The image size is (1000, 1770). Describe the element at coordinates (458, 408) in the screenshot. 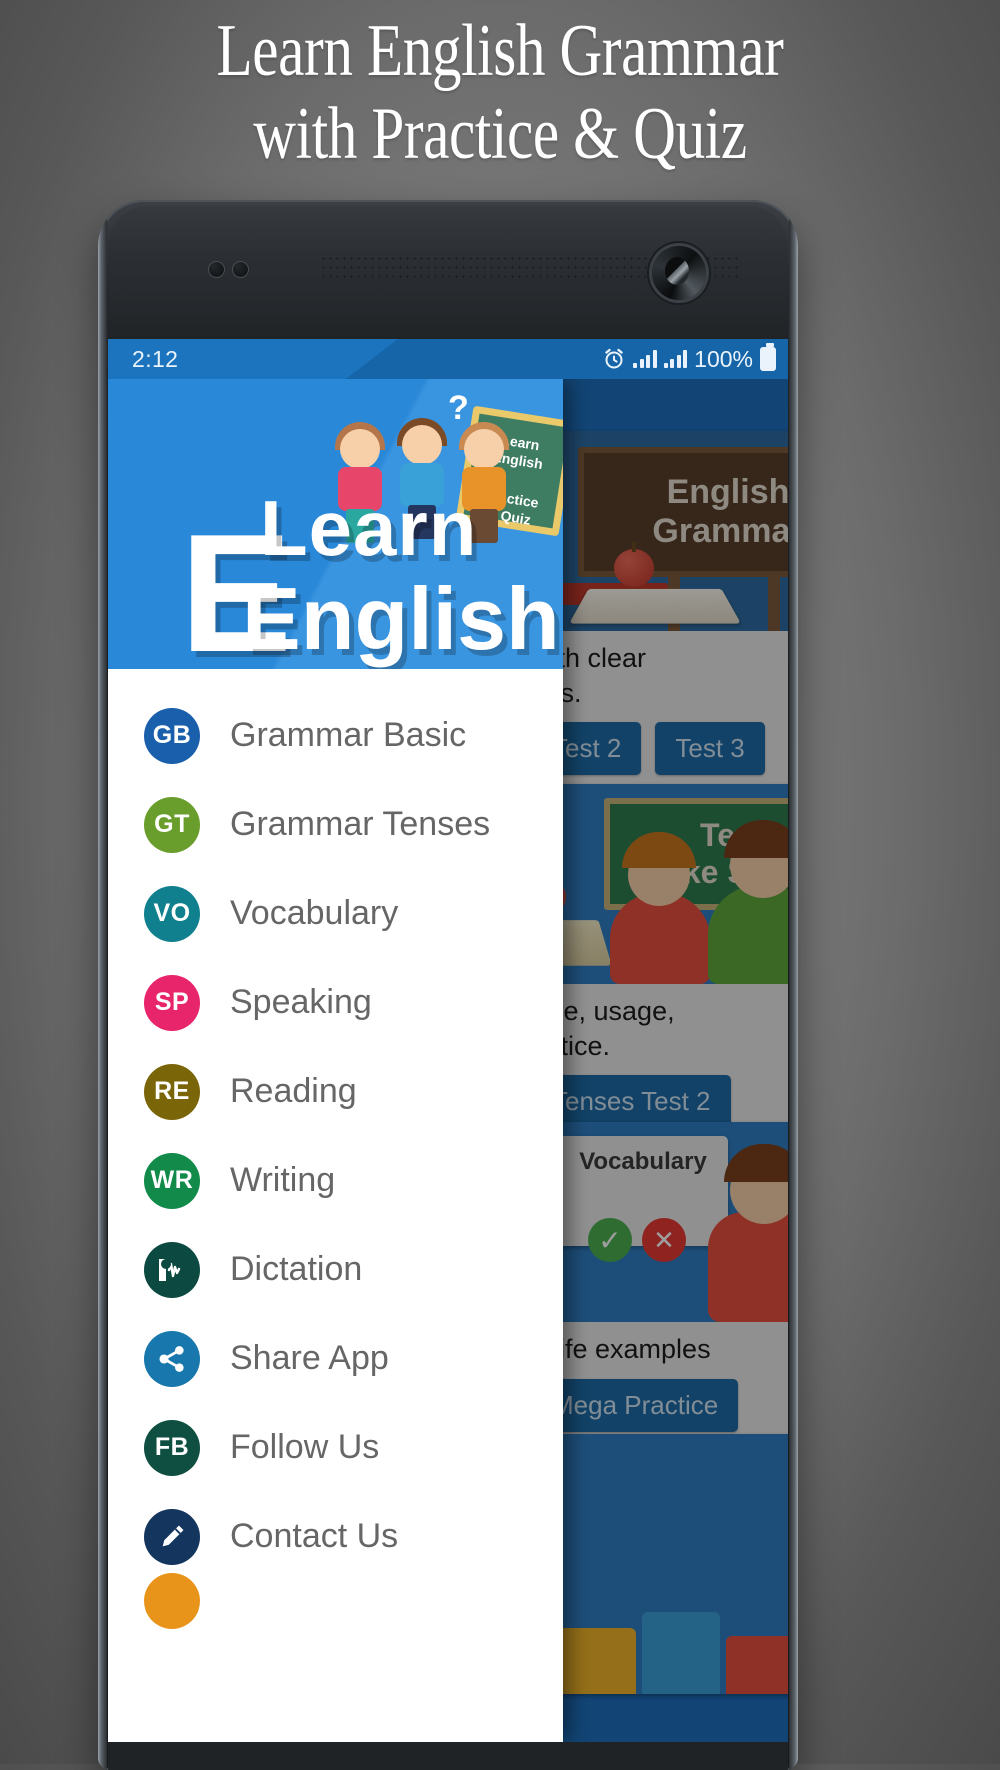

I see `question-mark-icon: ?` at that location.